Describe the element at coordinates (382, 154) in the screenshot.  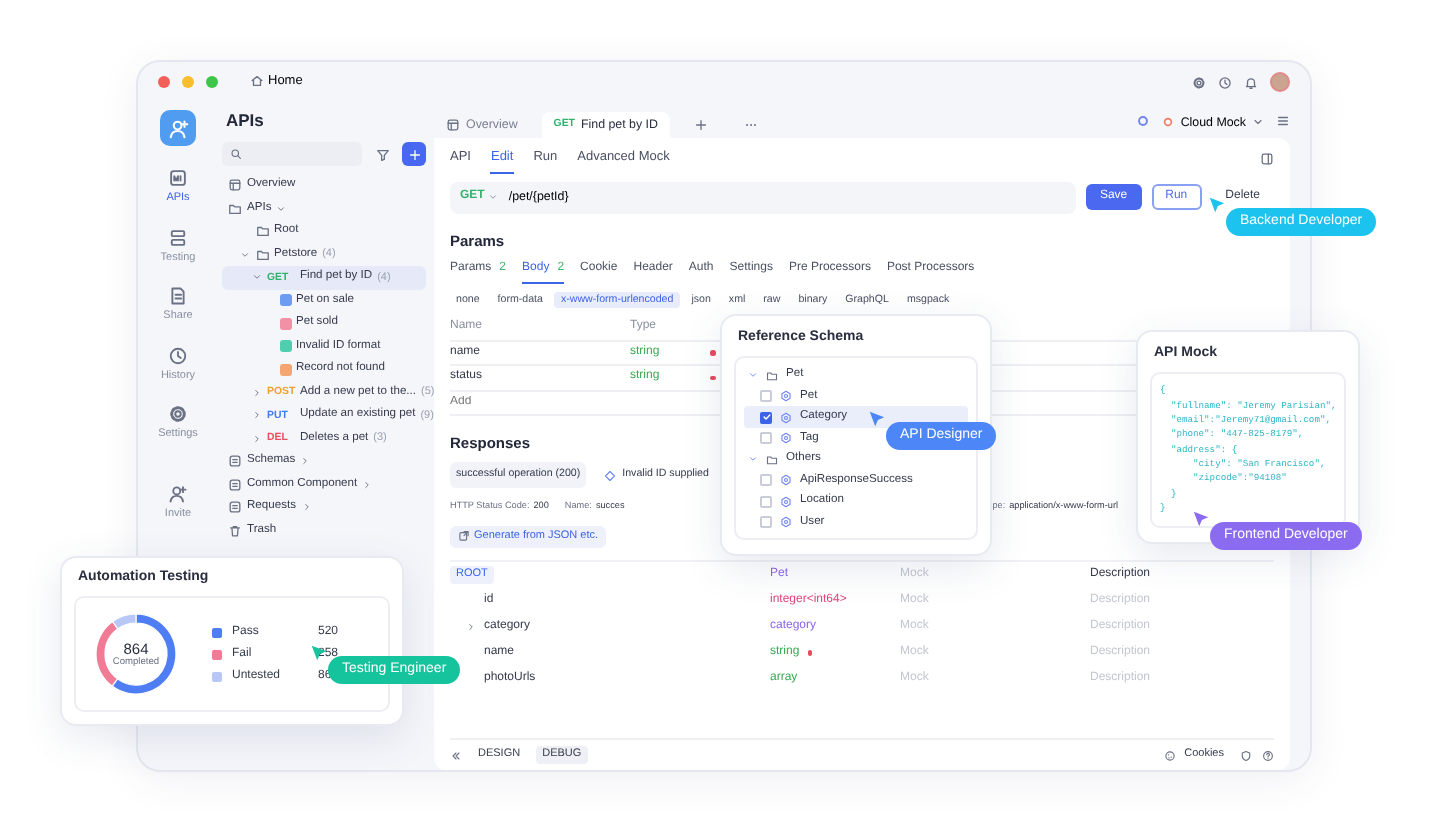
I see `filter-icon` at that location.